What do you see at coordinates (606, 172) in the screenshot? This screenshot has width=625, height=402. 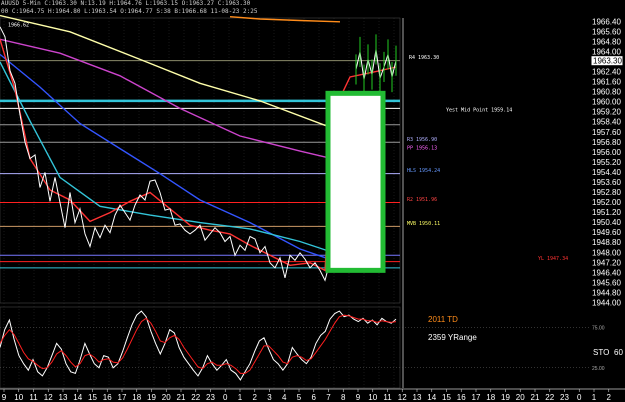 I see `price-tick-label: 1954.40` at bounding box center [606, 172].